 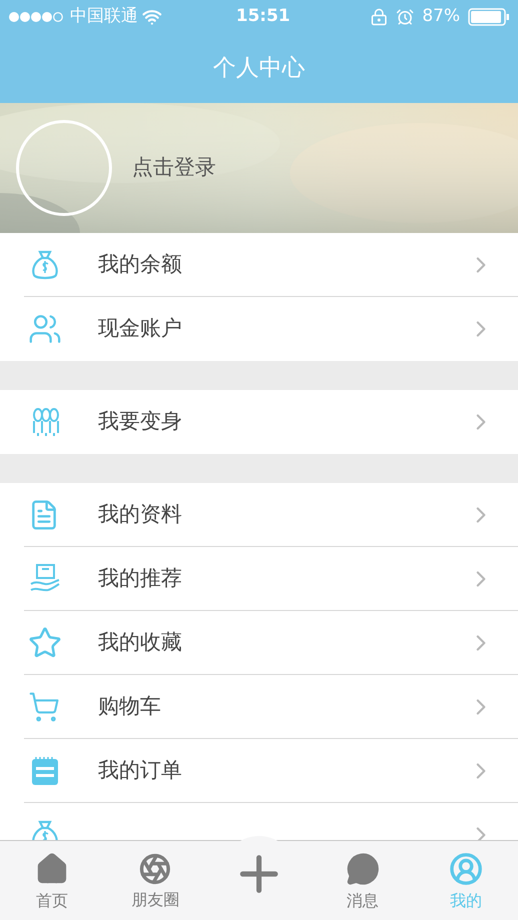 I want to click on signal-icon, so click(x=37, y=17).